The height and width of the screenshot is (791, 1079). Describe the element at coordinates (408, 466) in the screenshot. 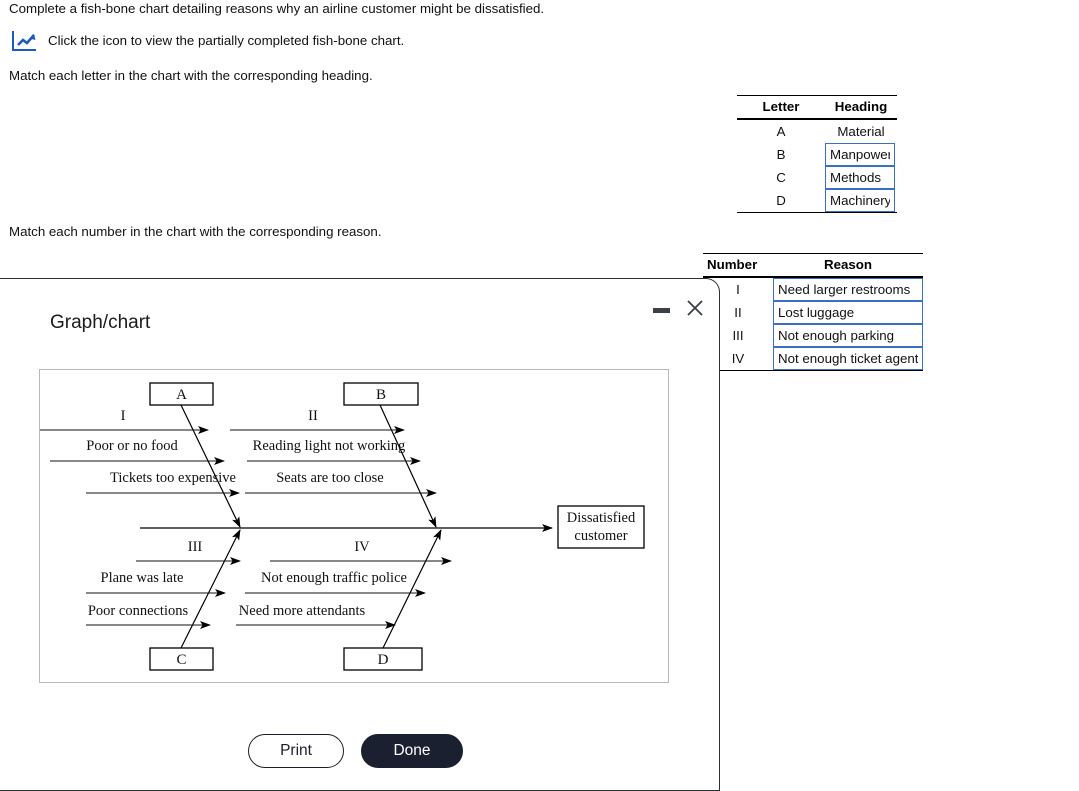

I see `category-arrow-b` at that location.